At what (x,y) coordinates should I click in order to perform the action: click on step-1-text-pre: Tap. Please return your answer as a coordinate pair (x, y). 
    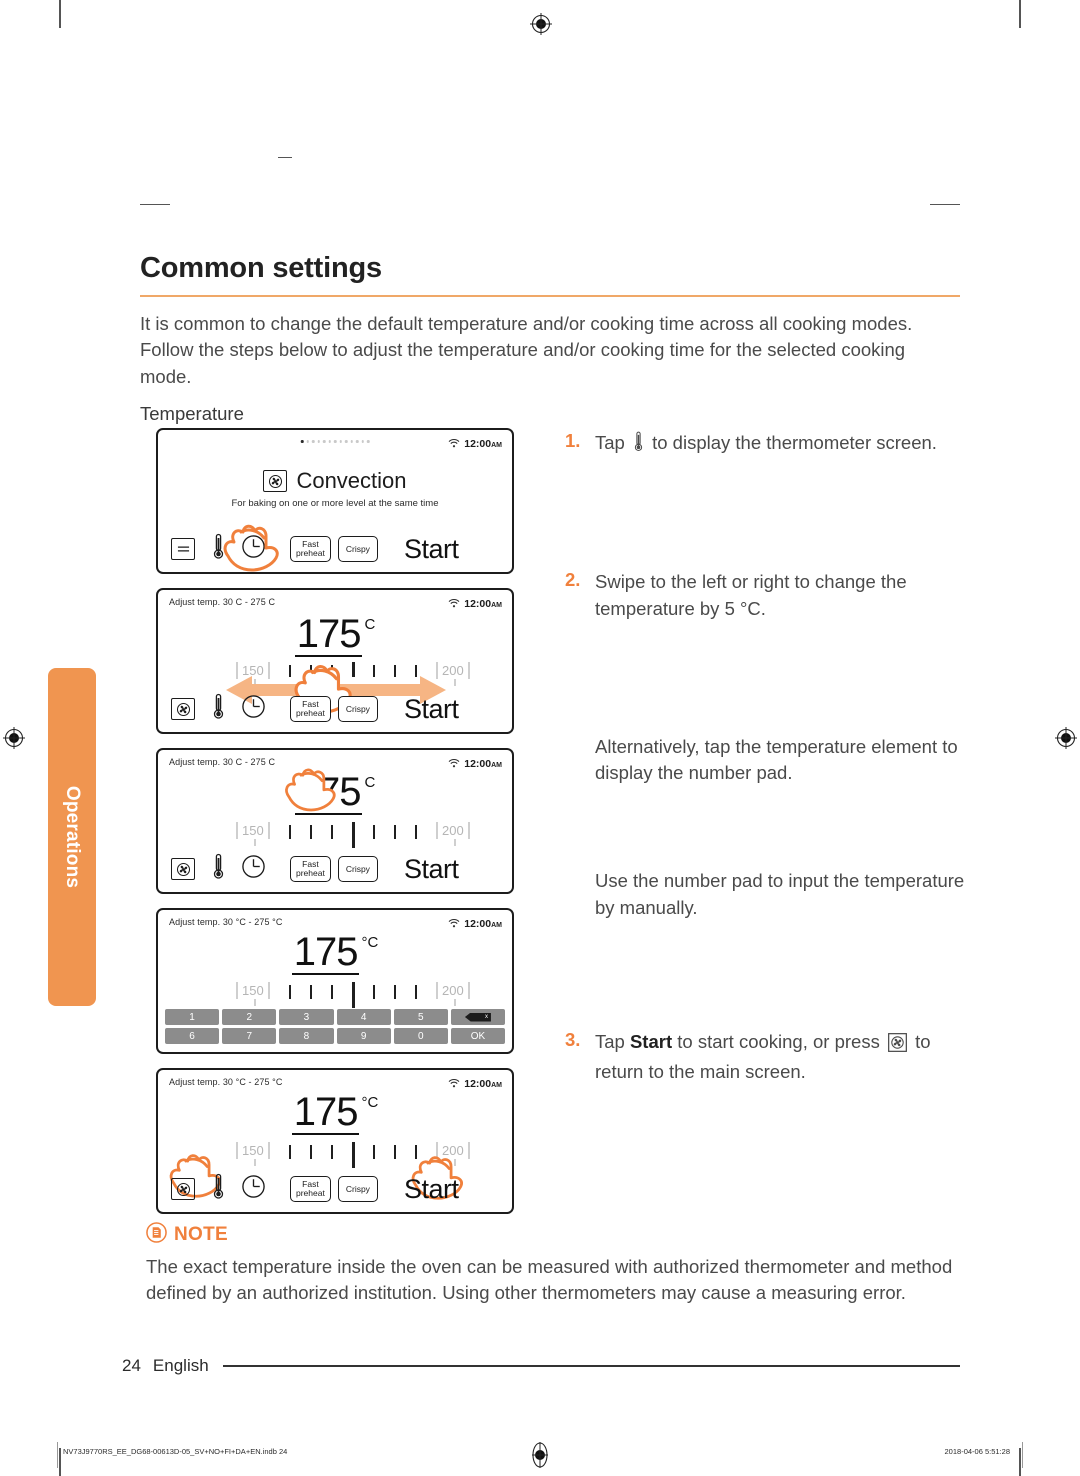
    Looking at the image, I should click on (610, 442).